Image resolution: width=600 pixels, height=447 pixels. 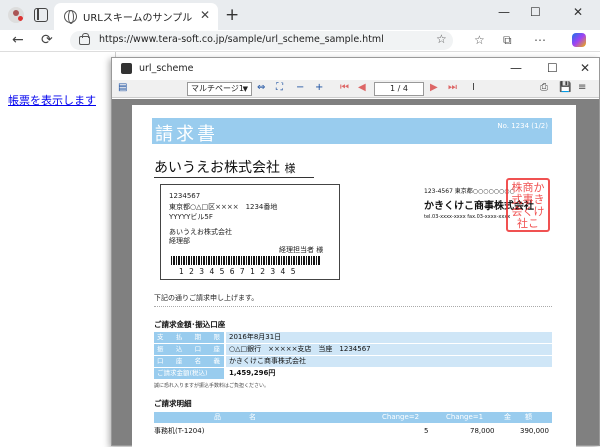 I want to click on amount-value: 1,459,296円, so click(x=389, y=373).